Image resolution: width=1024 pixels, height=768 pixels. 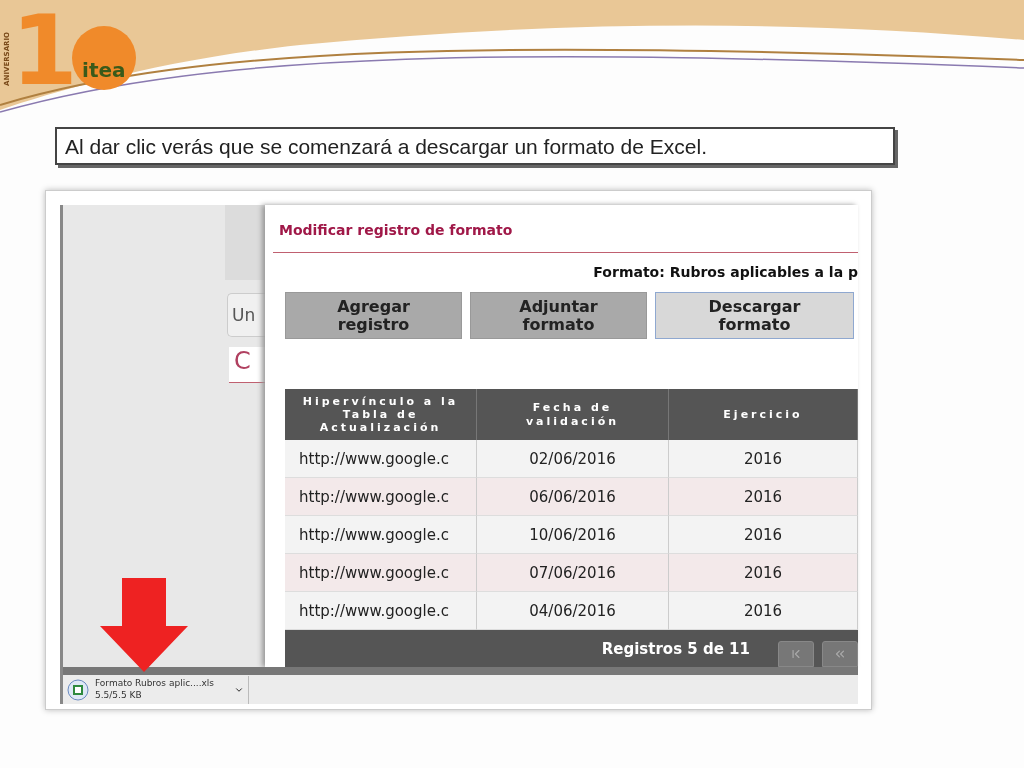 What do you see at coordinates (573, 414) in the screenshot?
I see `column-header: Fecha de validación` at bounding box center [573, 414].